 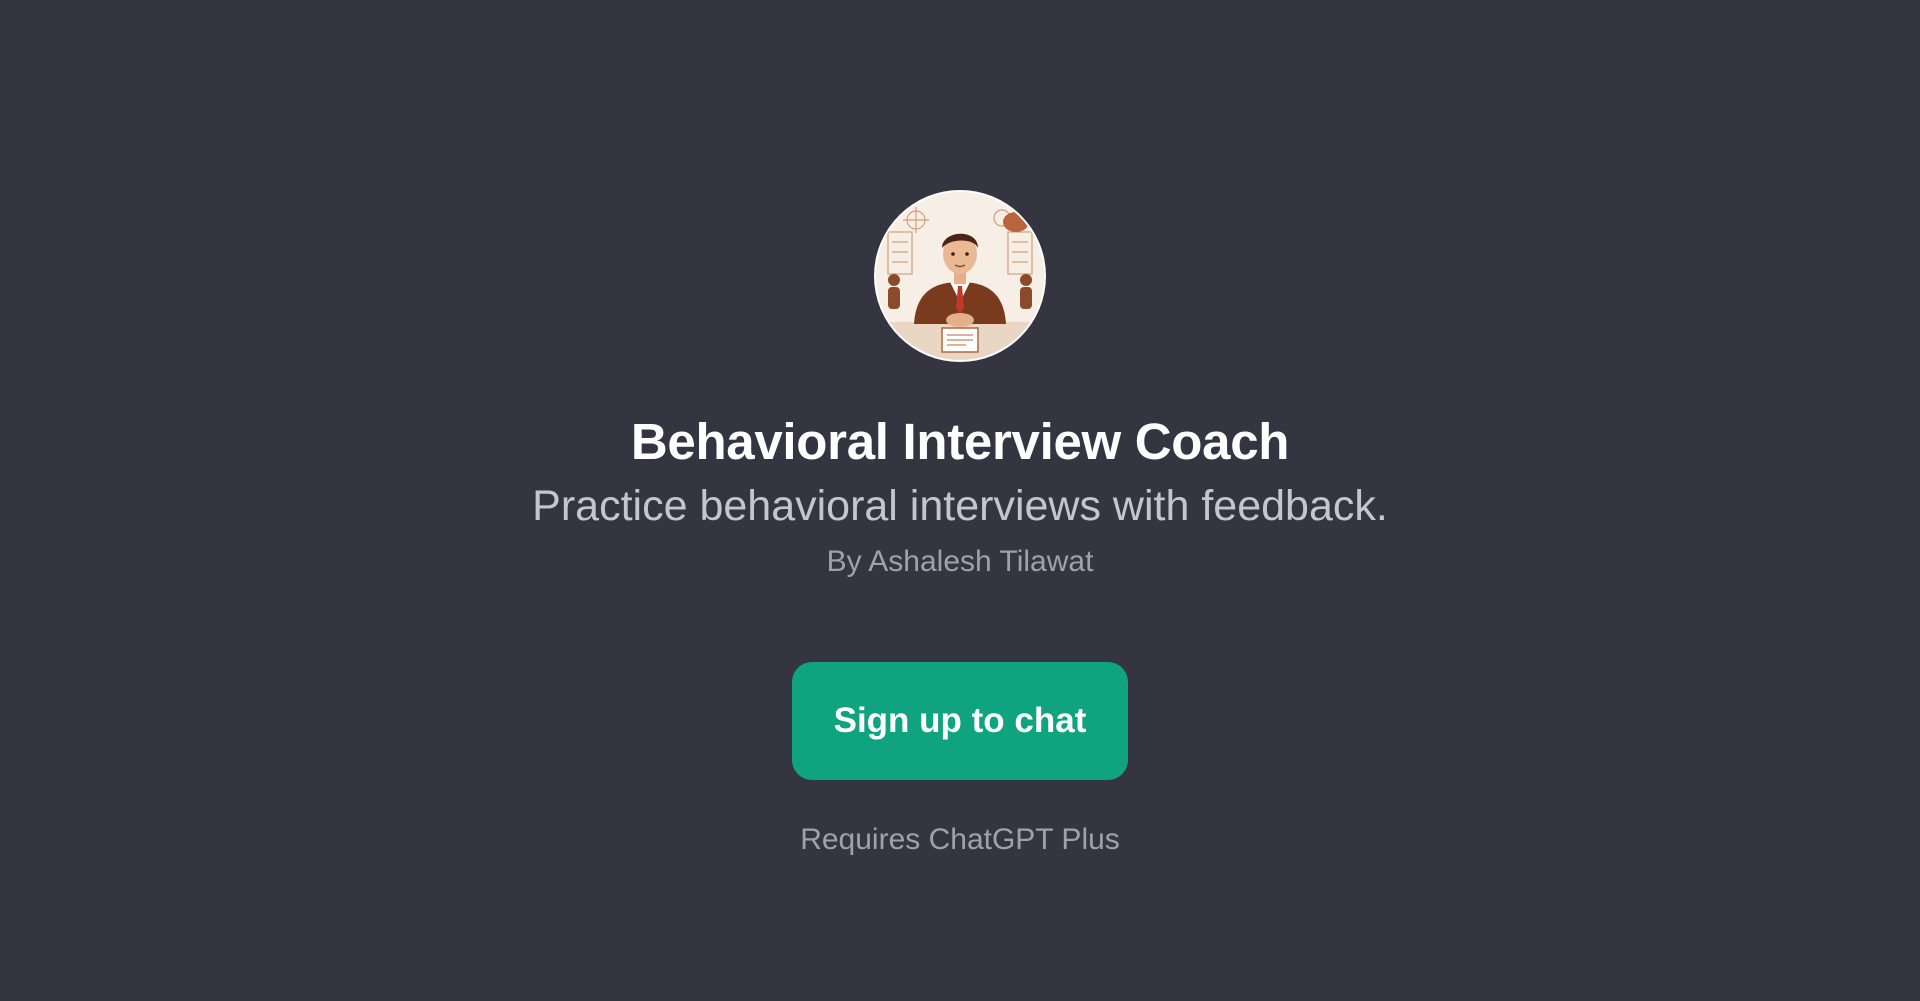 What do you see at coordinates (960, 721) in the screenshot?
I see `sign-up-to-chat-button: Sign up to chat` at bounding box center [960, 721].